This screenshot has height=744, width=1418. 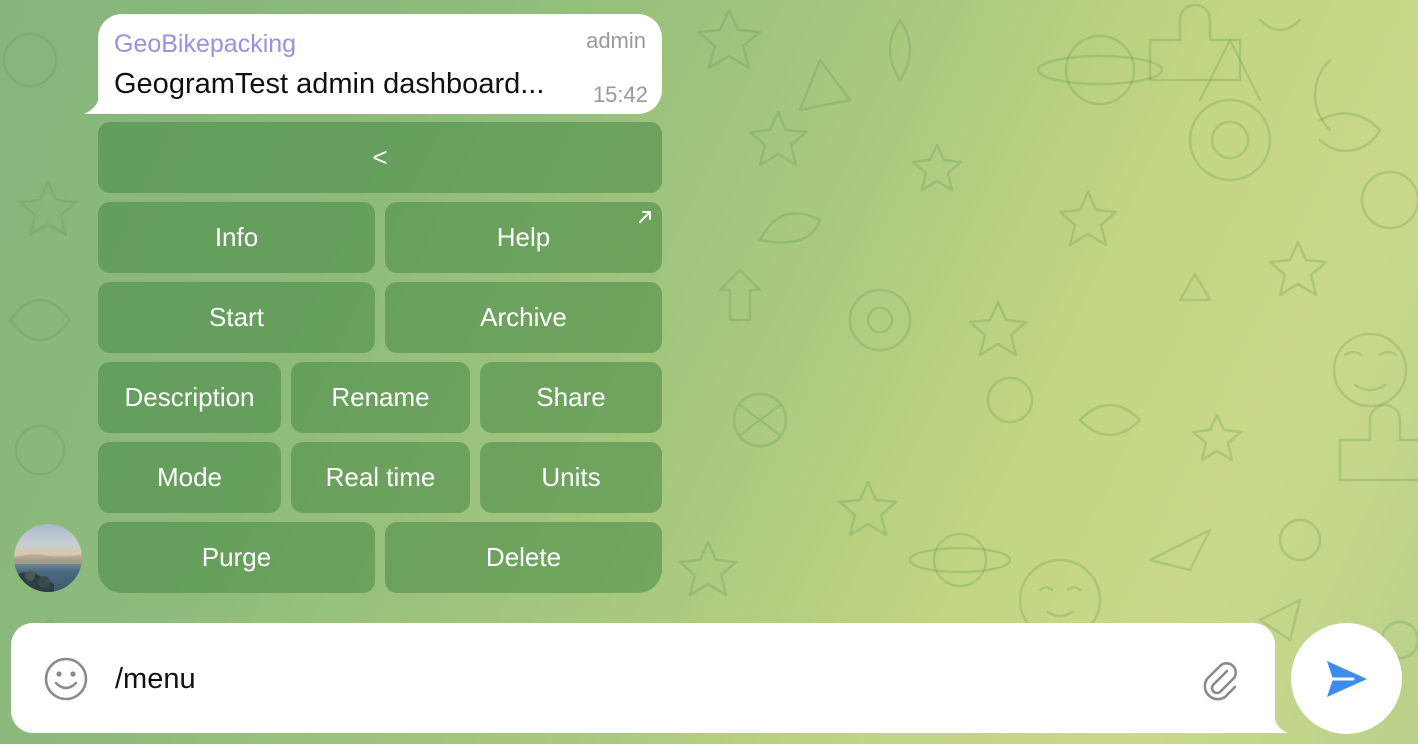 I want to click on message-timestamp: 15:42, so click(x=620, y=94).